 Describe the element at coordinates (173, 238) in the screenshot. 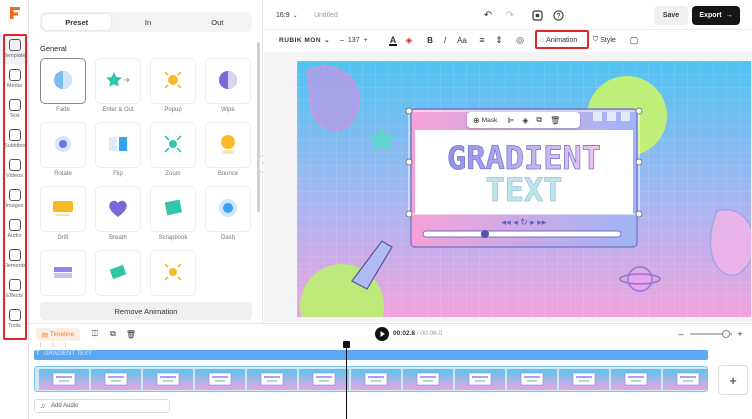

I see `animation-preset-label: Scrapbook` at that location.